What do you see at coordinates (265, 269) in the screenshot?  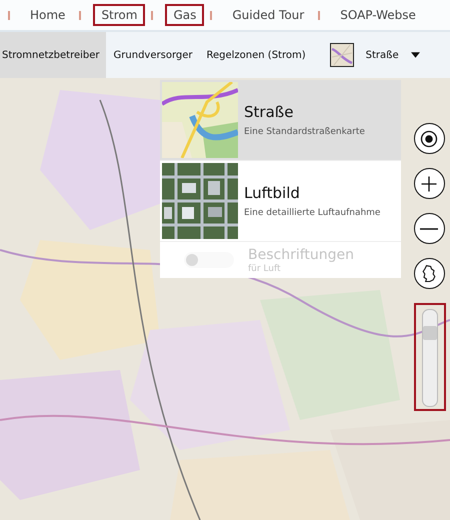 I see `toggle-description: für Luft` at bounding box center [265, 269].